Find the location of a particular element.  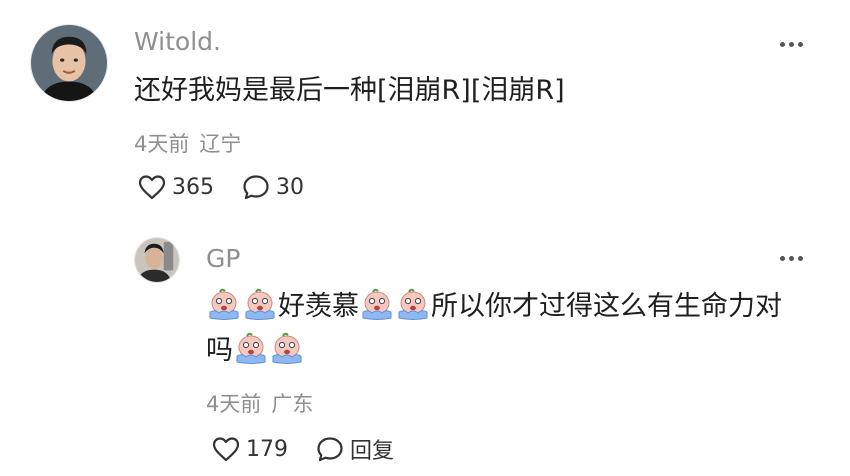

reply-text-part-1: 好羡慕 is located at coordinates (318, 306).